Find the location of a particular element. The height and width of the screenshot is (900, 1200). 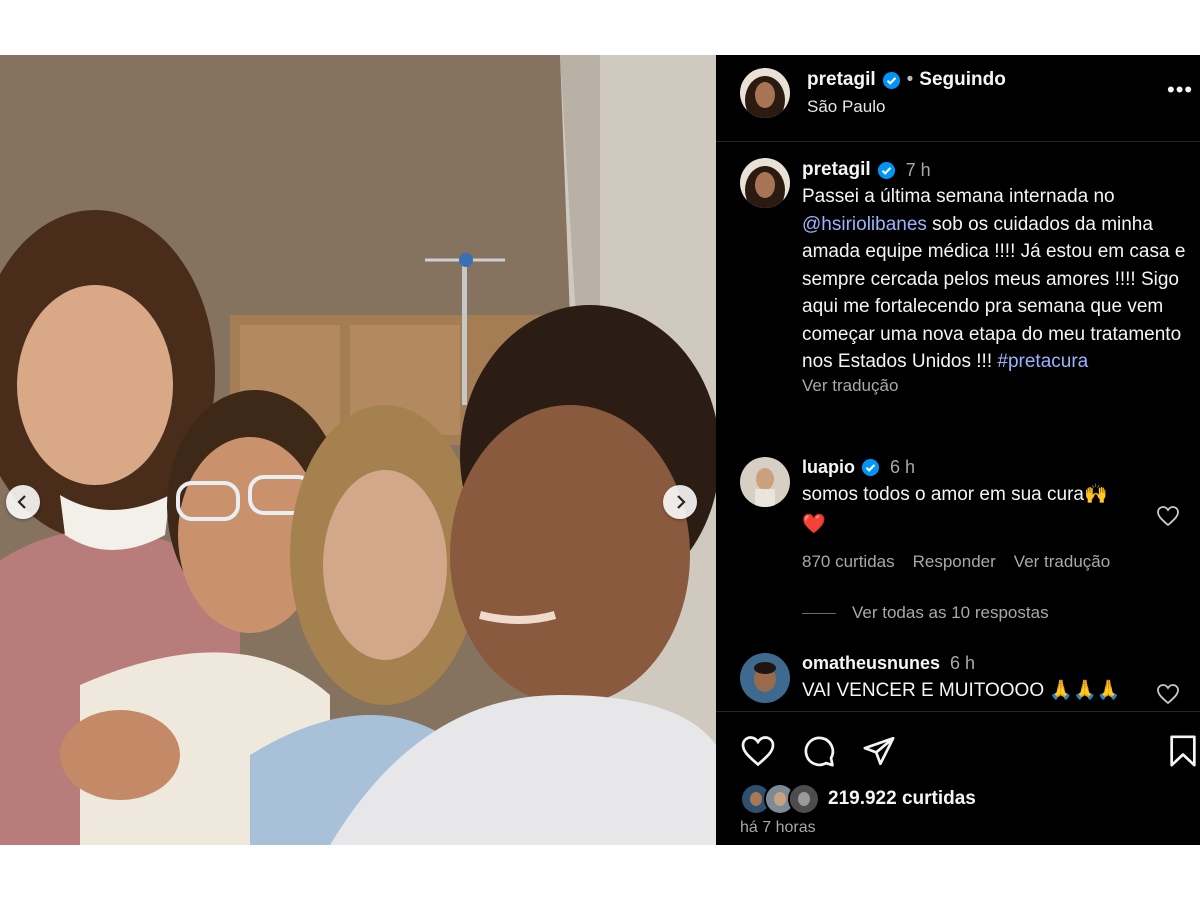

comment-meta: 870 curtidas Responder Ver tradução is located at coordinates (977, 562).